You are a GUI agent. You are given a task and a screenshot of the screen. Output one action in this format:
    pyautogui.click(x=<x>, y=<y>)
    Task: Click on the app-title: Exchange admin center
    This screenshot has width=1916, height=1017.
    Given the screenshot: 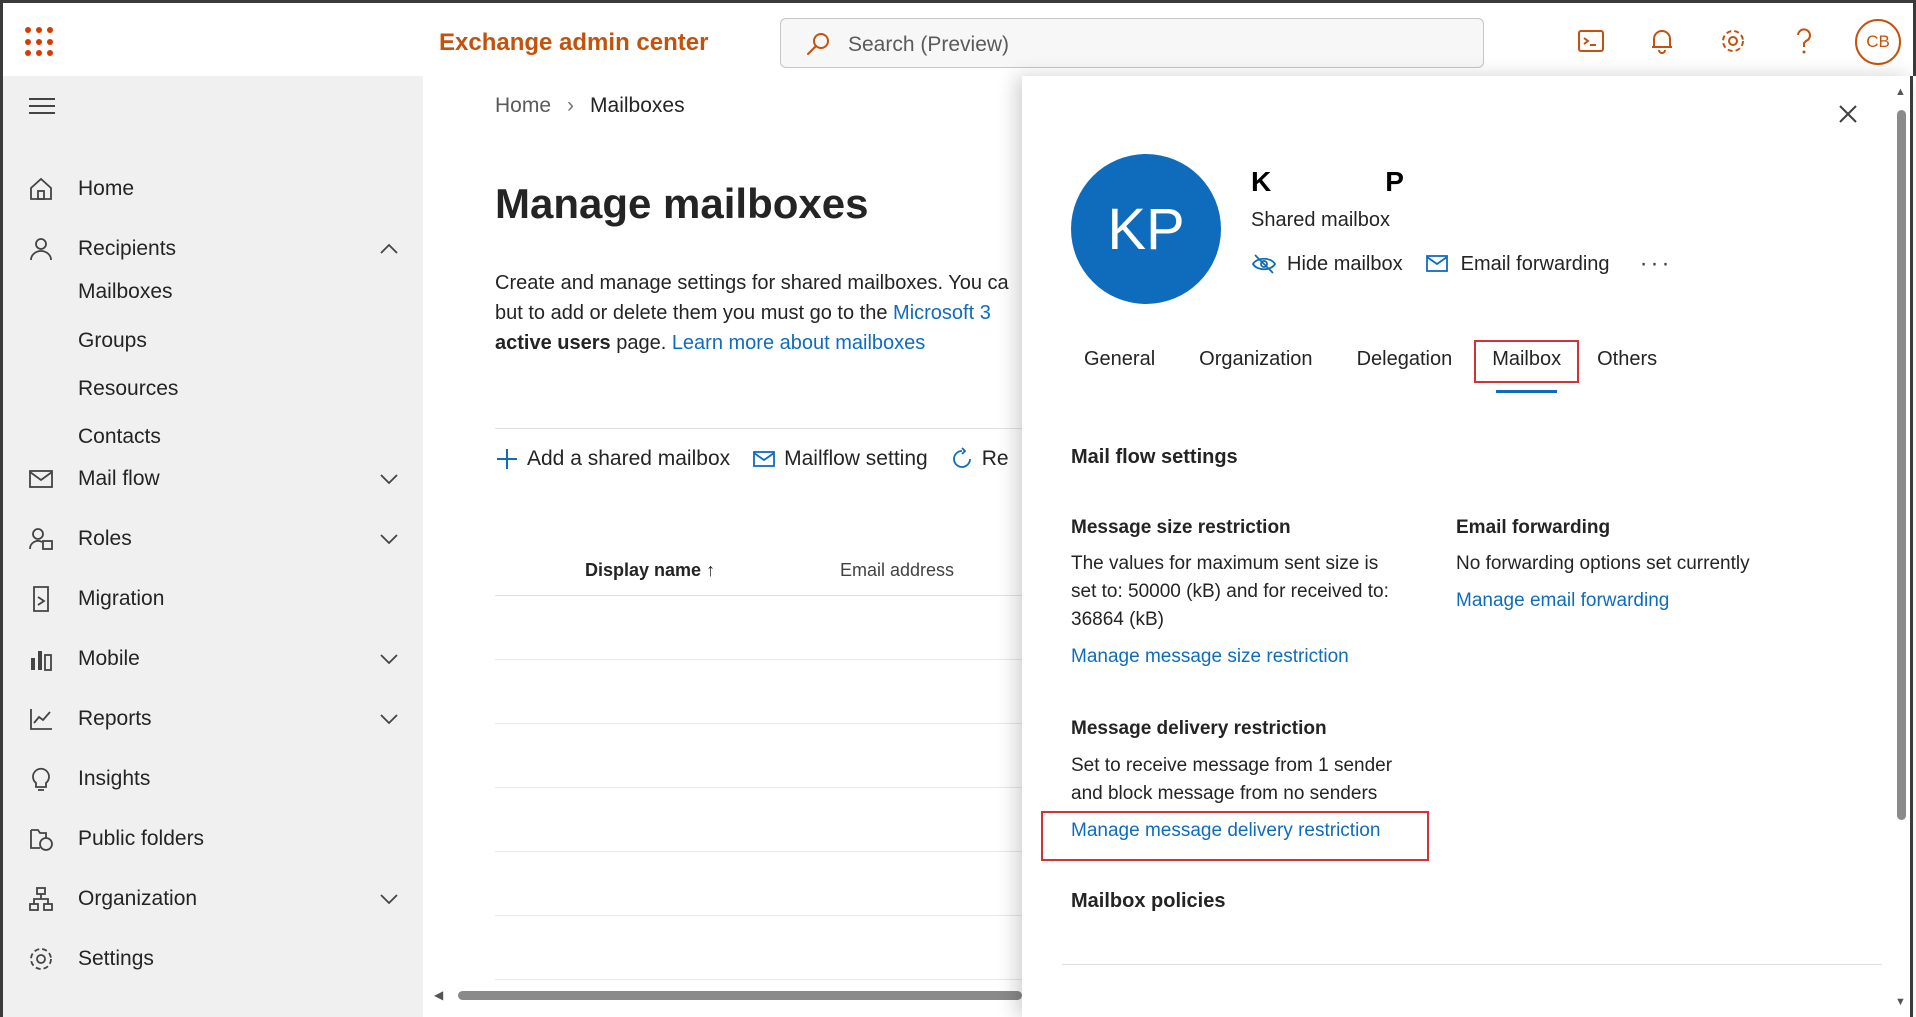 What is the action you would take?
    pyautogui.click(x=573, y=43)
    